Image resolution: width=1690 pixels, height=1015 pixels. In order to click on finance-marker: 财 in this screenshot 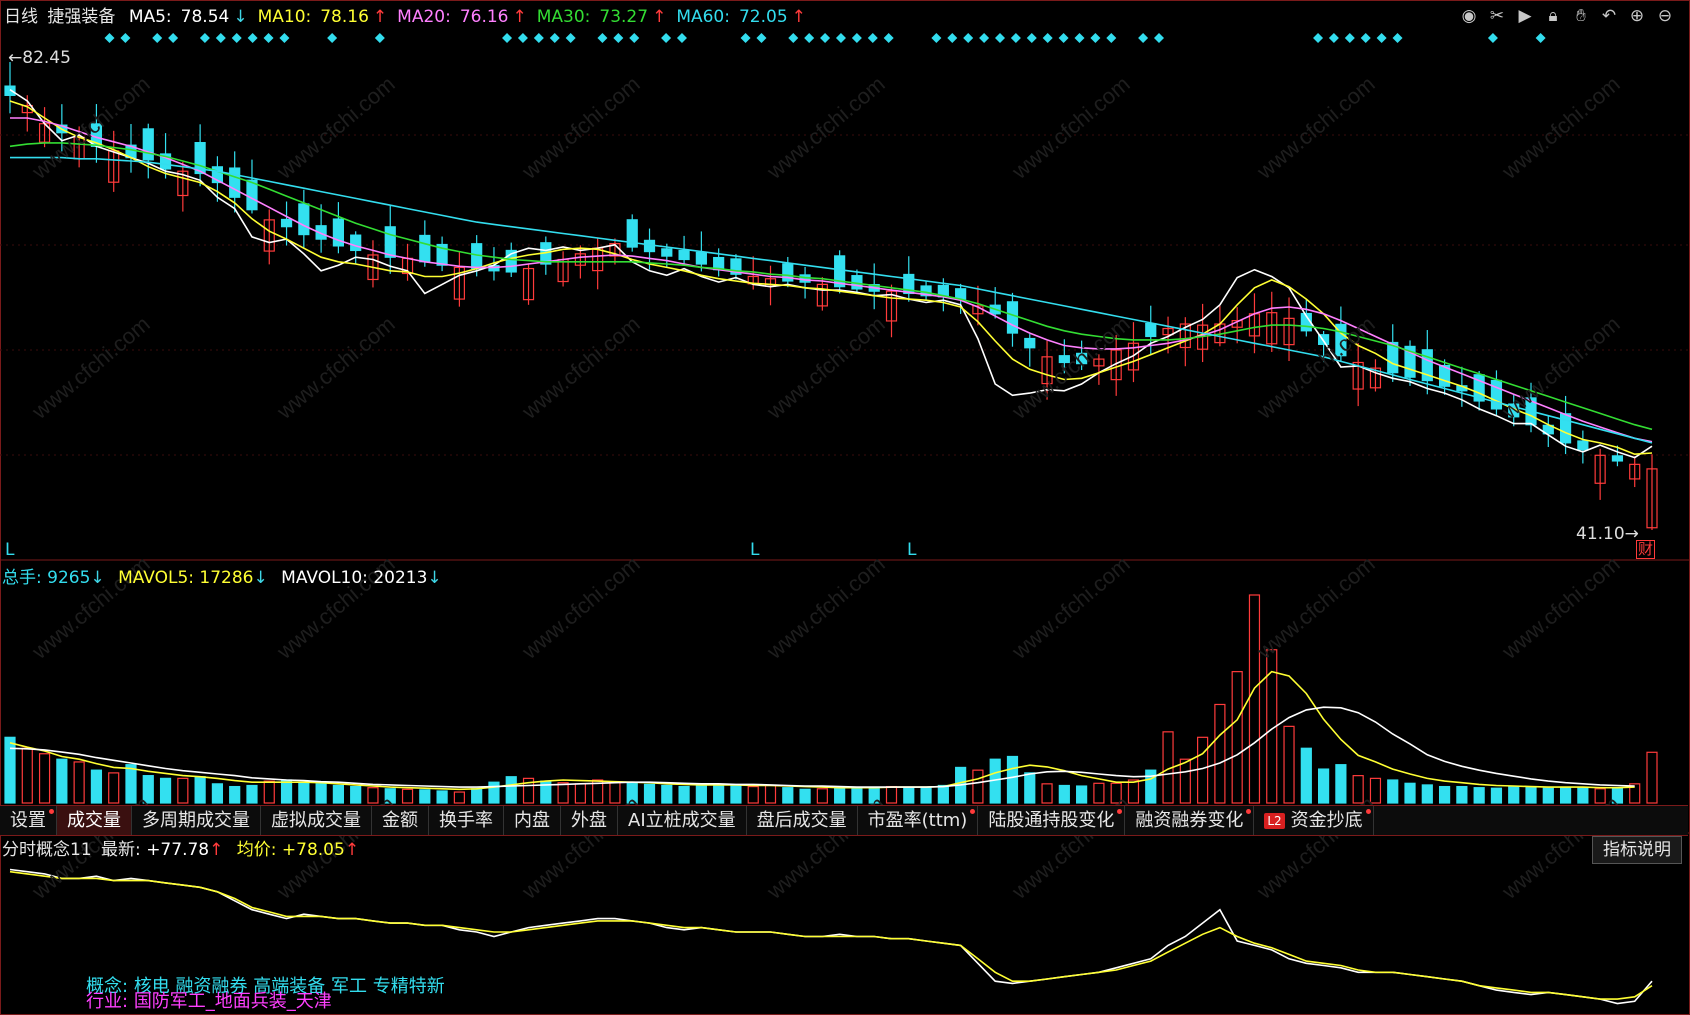, I will do `click(1646, 549)`.